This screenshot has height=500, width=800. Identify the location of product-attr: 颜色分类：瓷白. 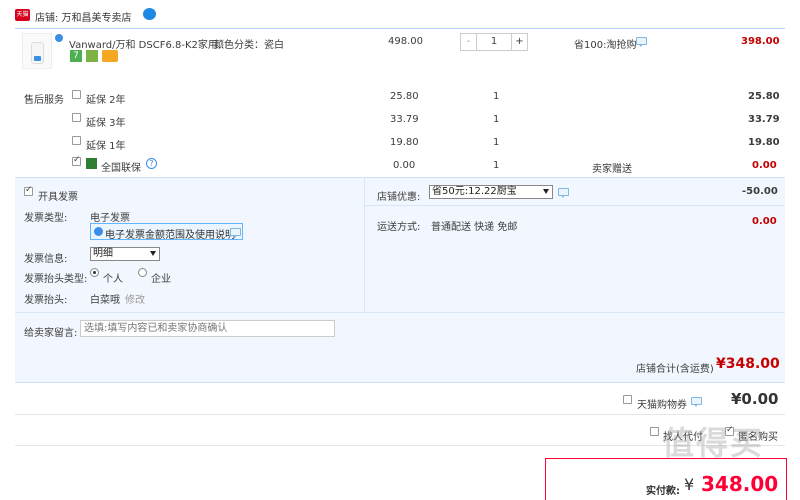
(249, 45).